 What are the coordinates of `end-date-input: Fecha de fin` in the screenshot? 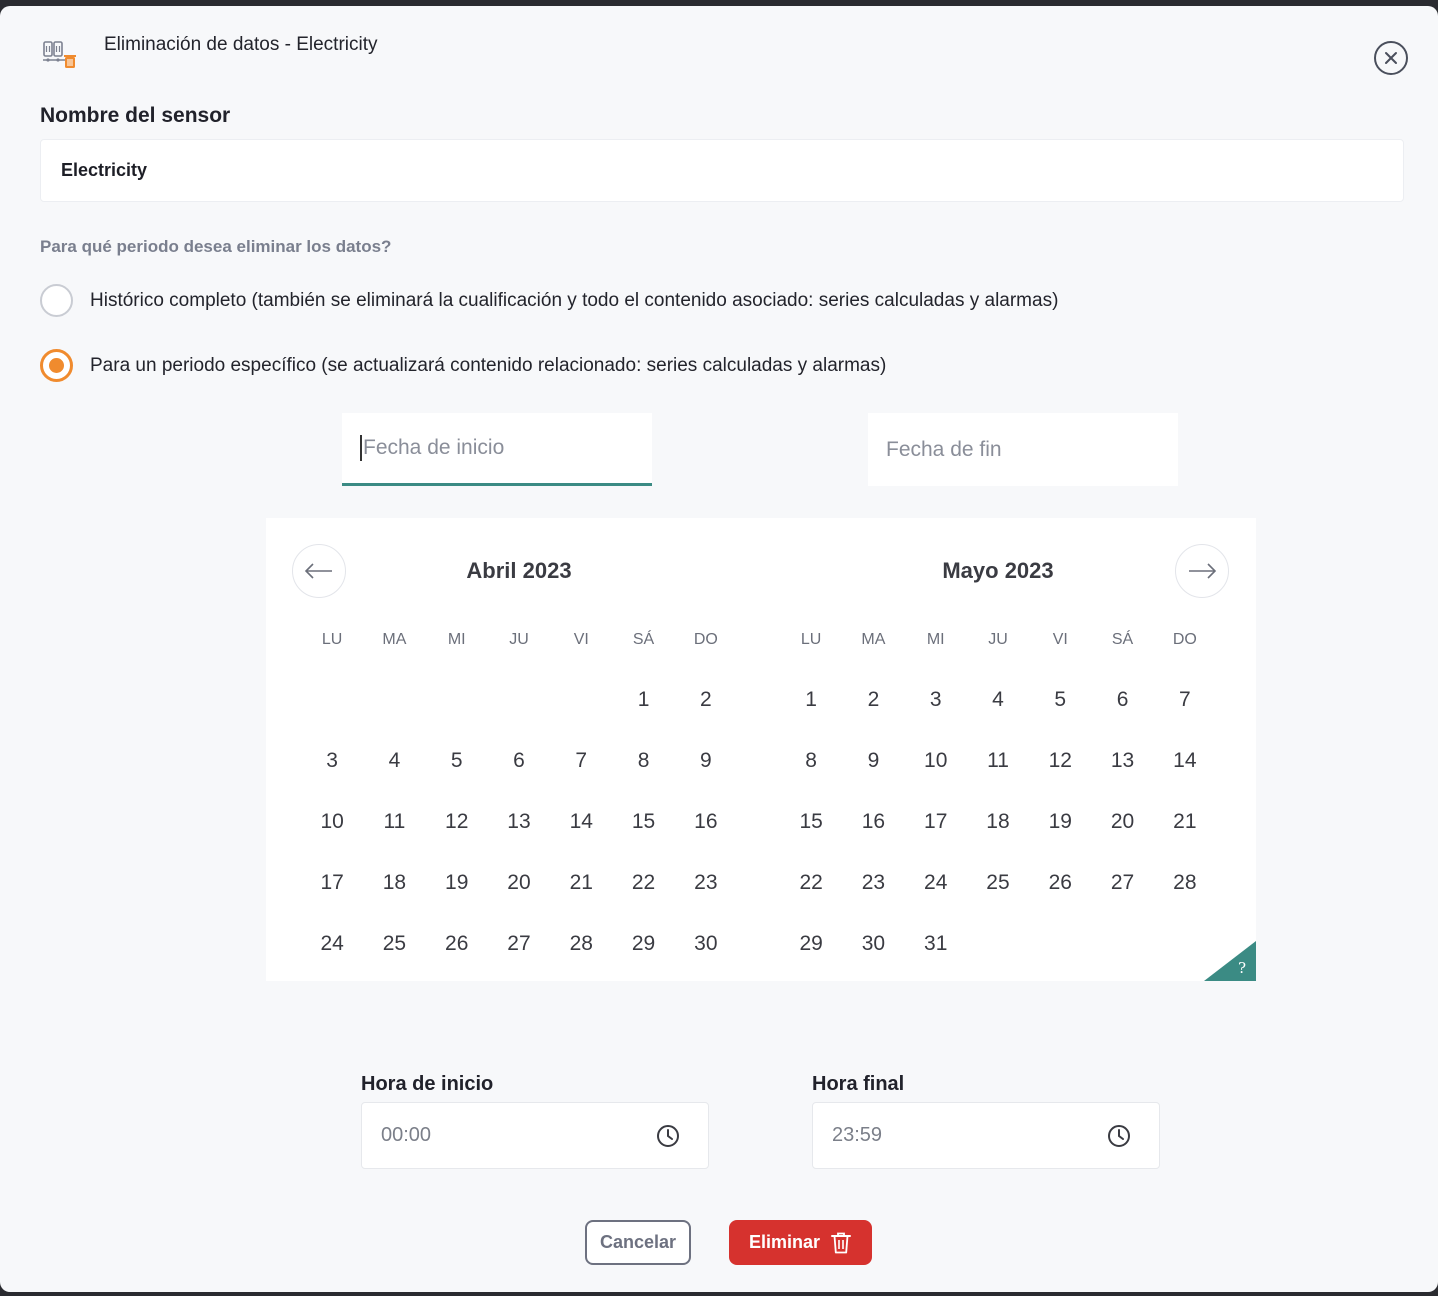 It's located at (1023, 449).